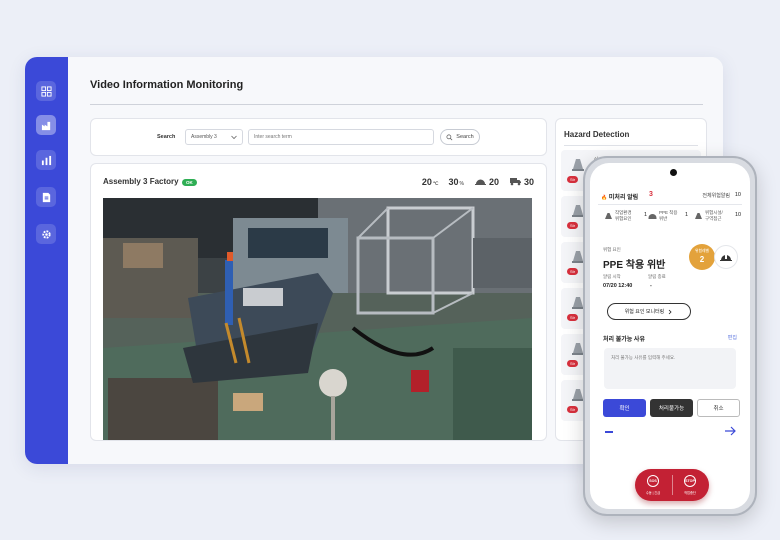 This screenshot has width=780, height=540. Describe the element at coordinates (465, 137) in the screenshot. I see `search-button-label: Search` at that location.